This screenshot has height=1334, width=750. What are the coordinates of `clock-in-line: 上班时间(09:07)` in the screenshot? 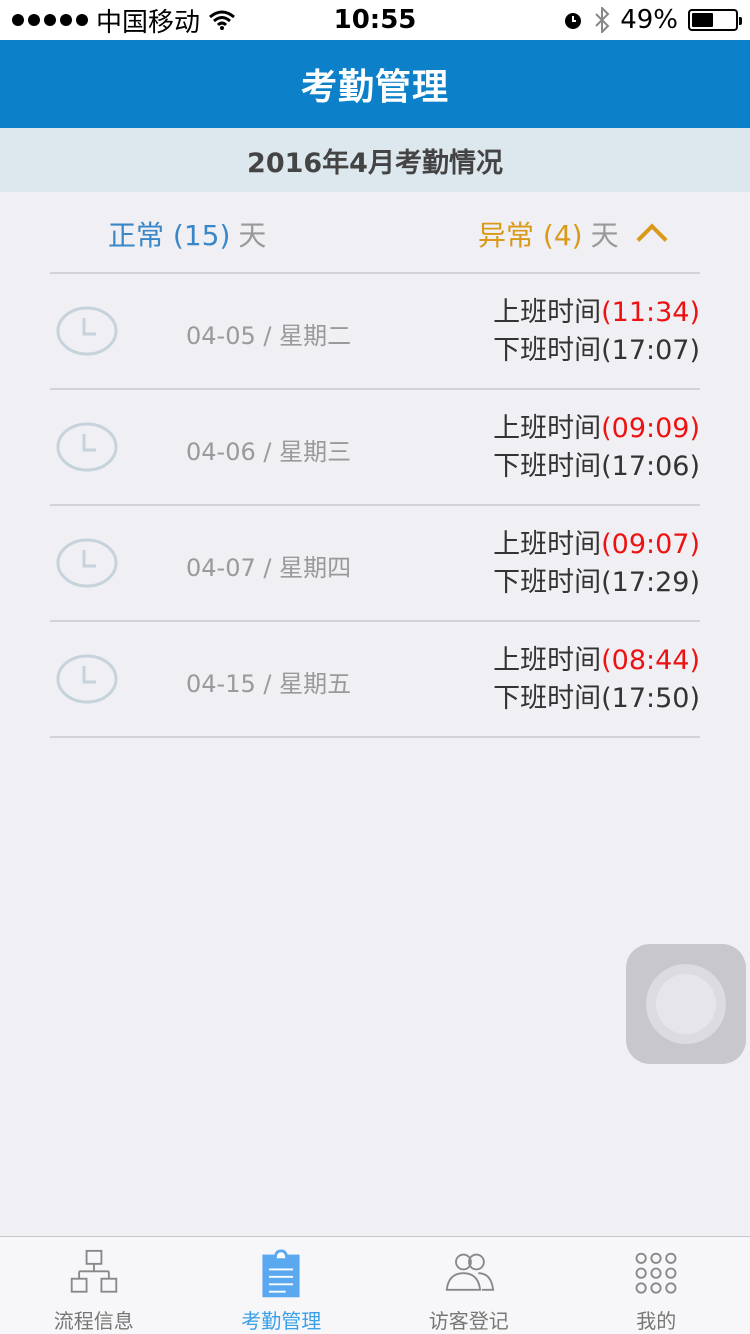 It's located at (596, 545).